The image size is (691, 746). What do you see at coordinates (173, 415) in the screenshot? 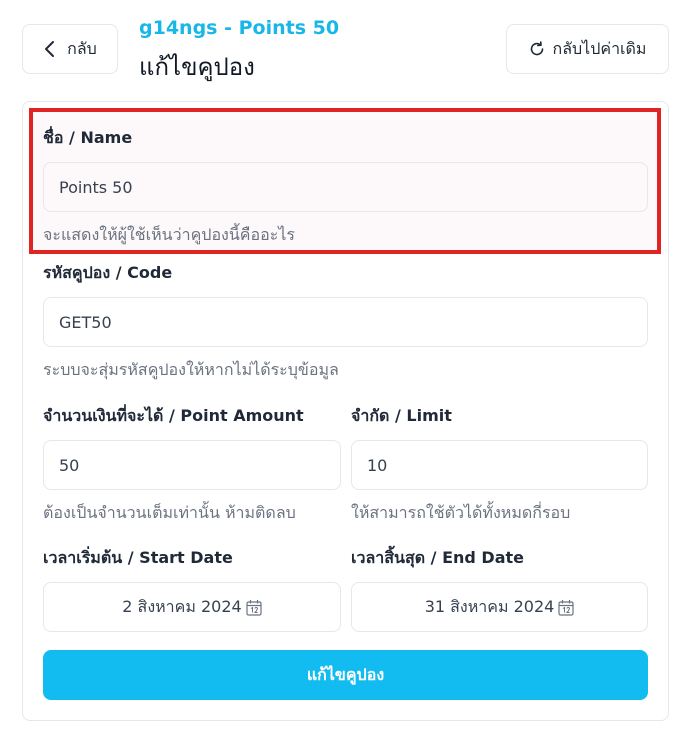
I see `amount-label: จำนวนเงินที่จะได้ / Point Amount` at bounding box center [173, 415].